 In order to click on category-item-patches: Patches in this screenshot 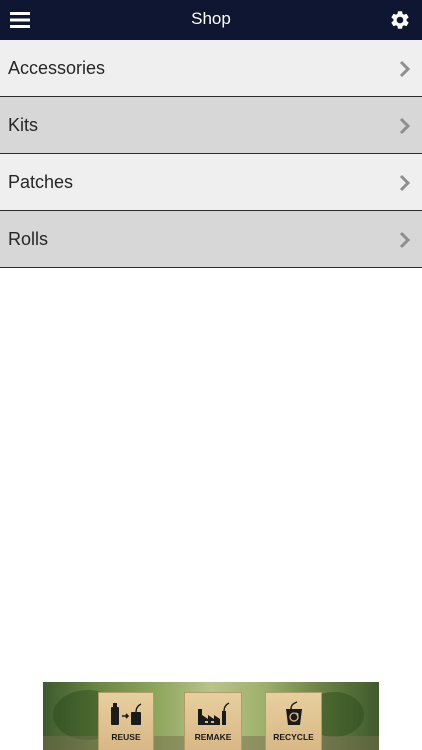, I will do `click(211, 182)`.